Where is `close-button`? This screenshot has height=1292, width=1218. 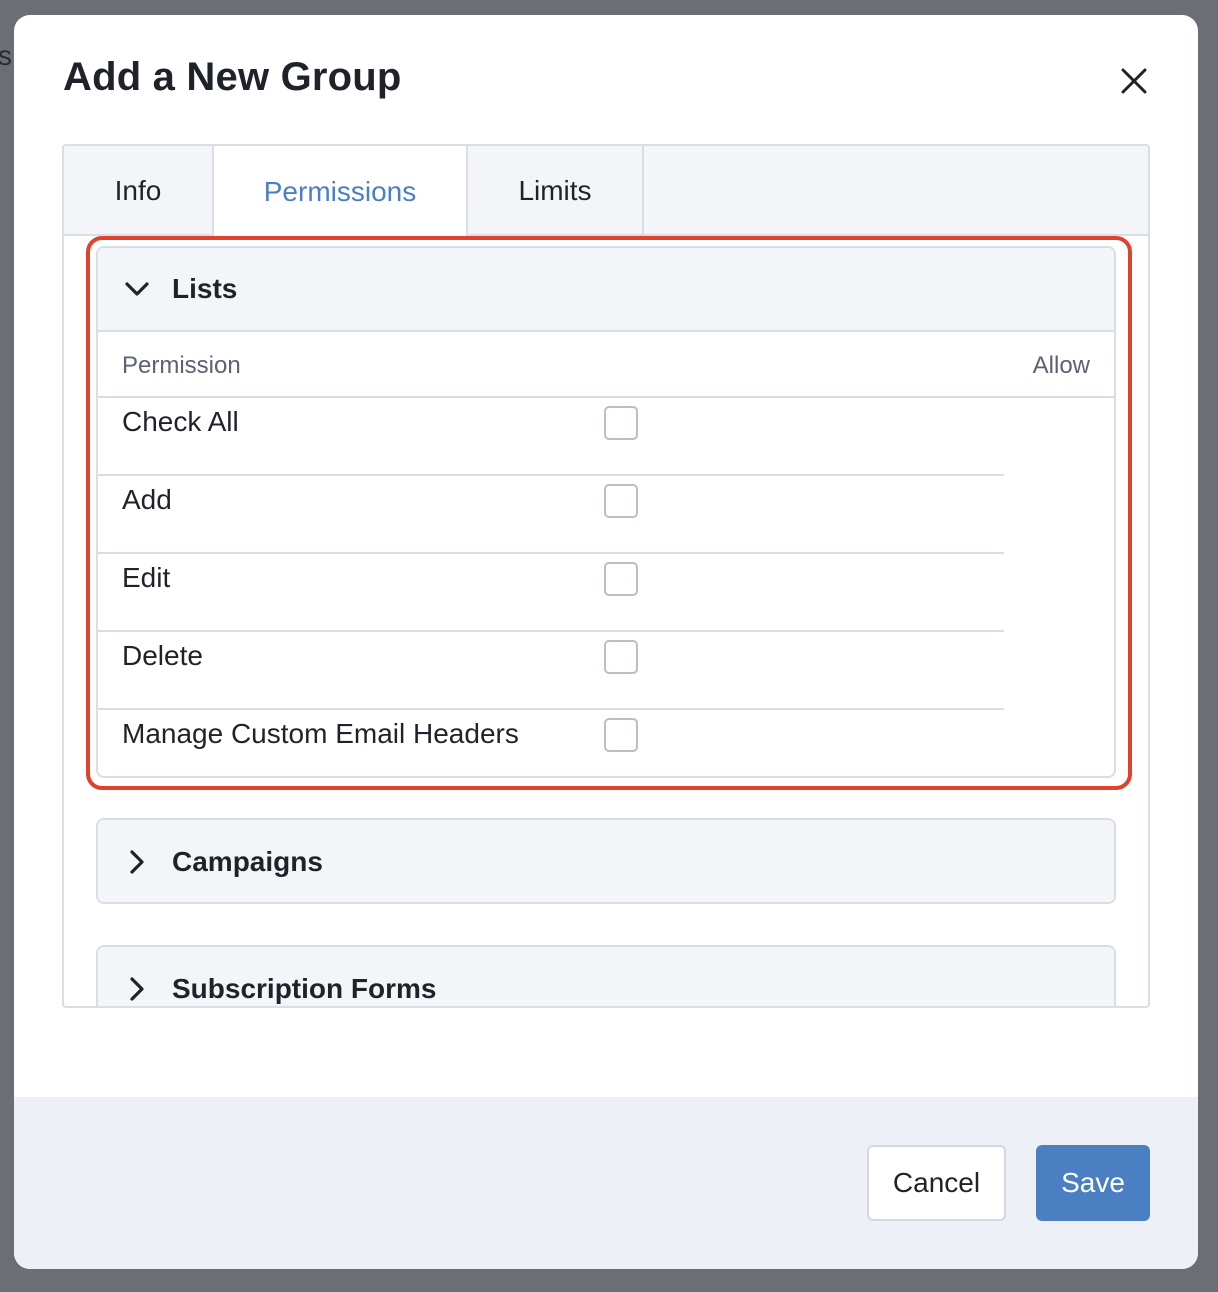 close-button is located at coordinates (1134, 81).